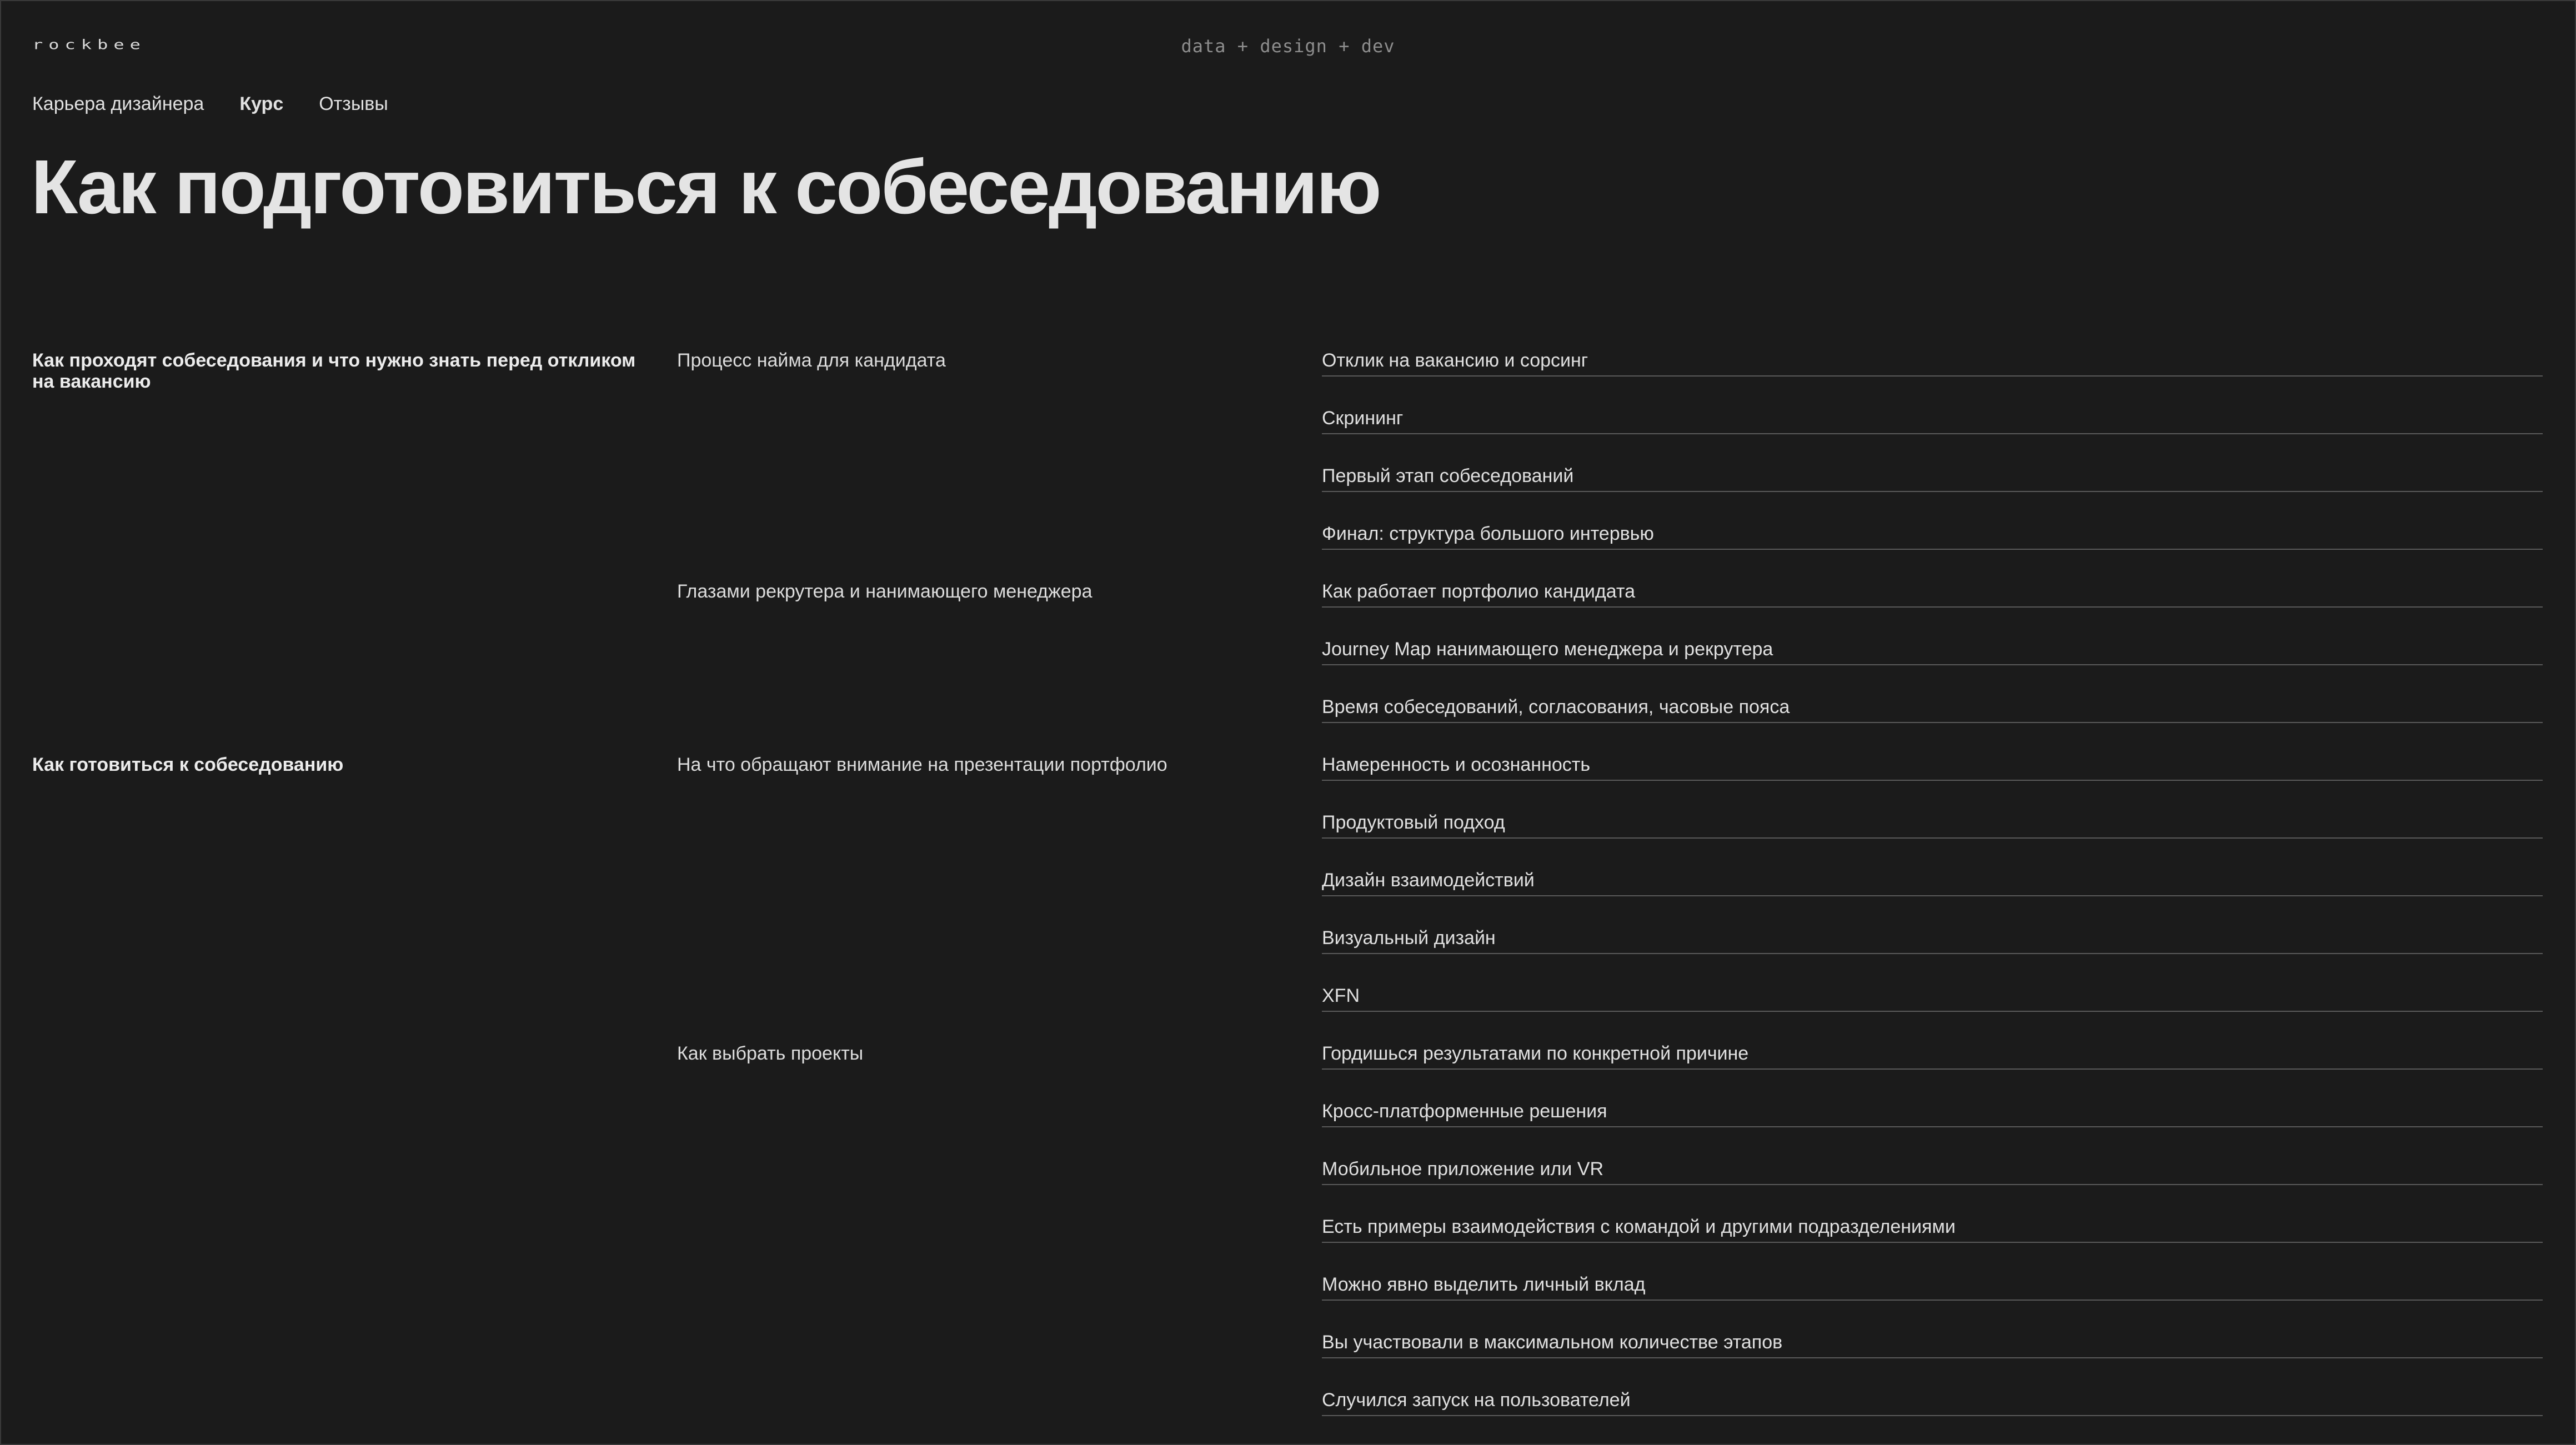  What do you see at coordinates (1933, 536) in the screenshot?
I see `topic-link: Финал: структура большого интервью` at bounding box center [1933, 536].